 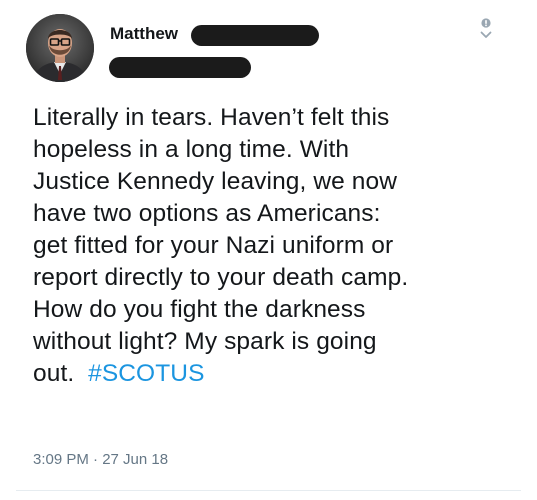 I want to click on tweet-text-prefix: out., so click(x=54, y=373).